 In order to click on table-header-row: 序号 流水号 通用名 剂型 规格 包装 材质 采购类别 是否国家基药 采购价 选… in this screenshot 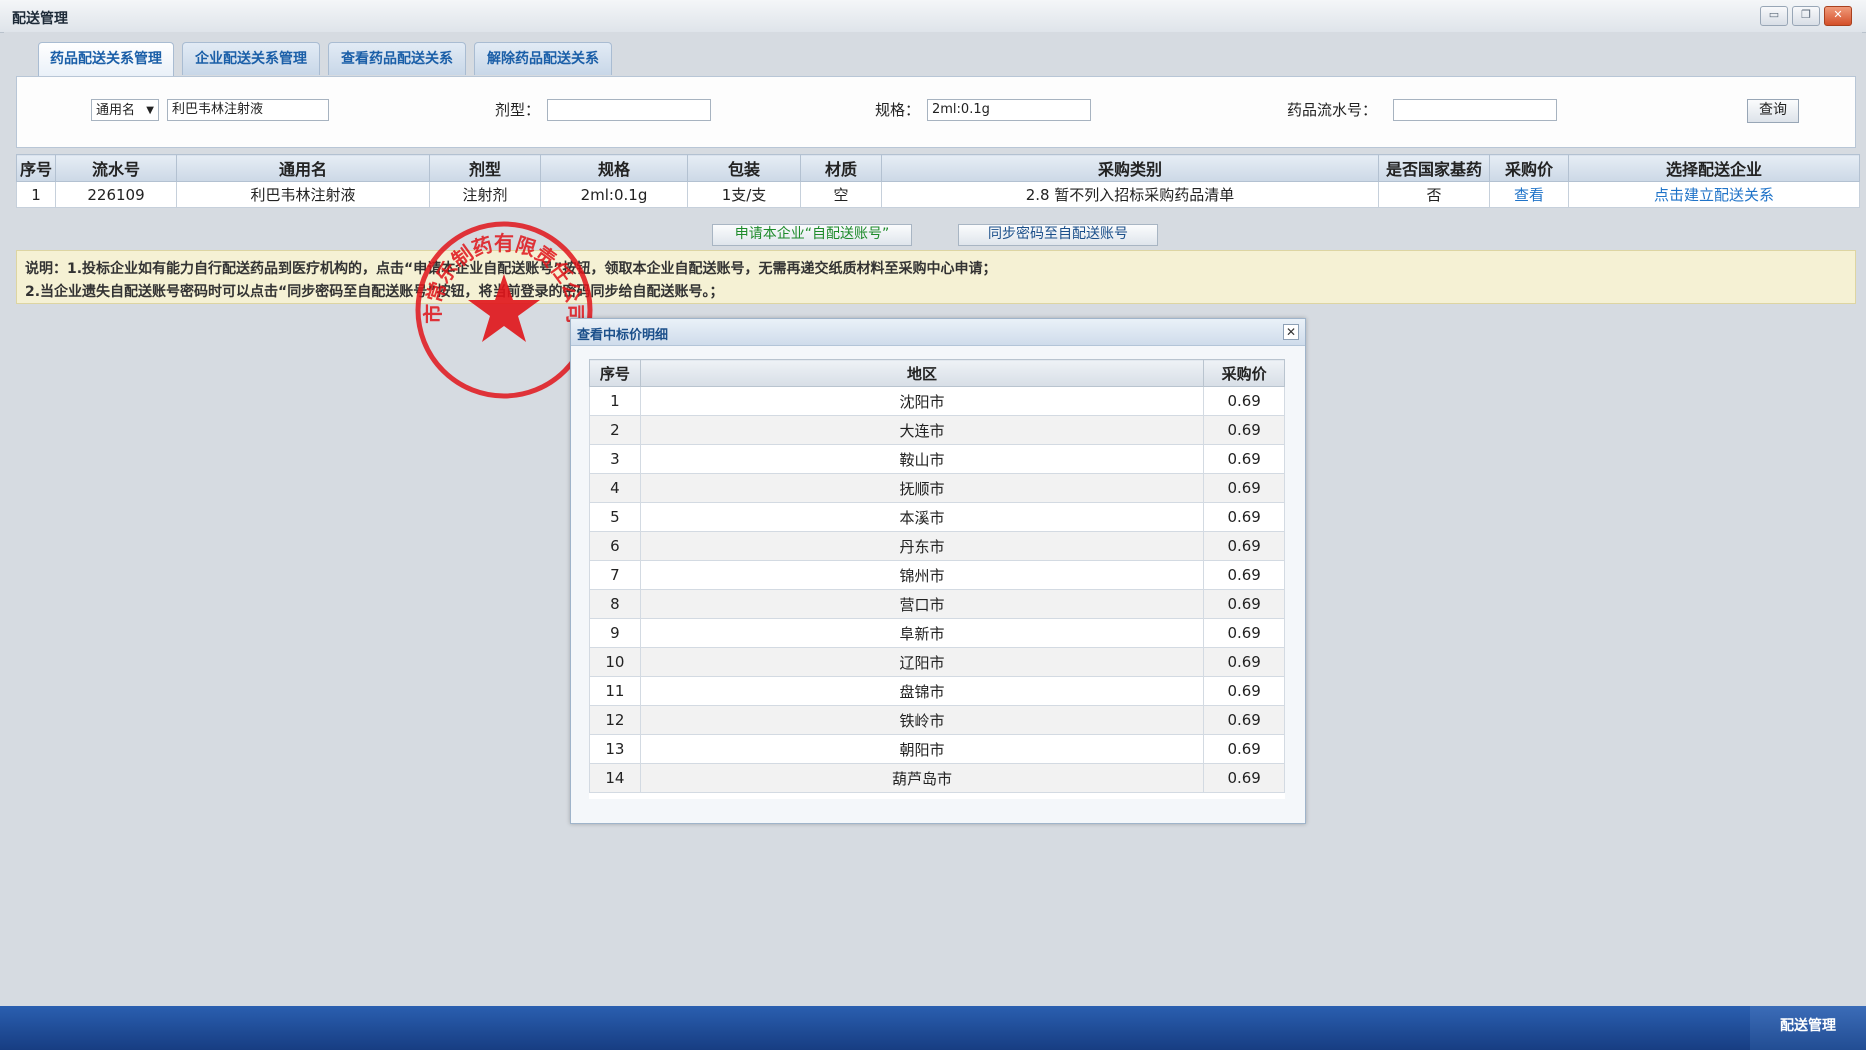, I will do `click(938, 168)`.